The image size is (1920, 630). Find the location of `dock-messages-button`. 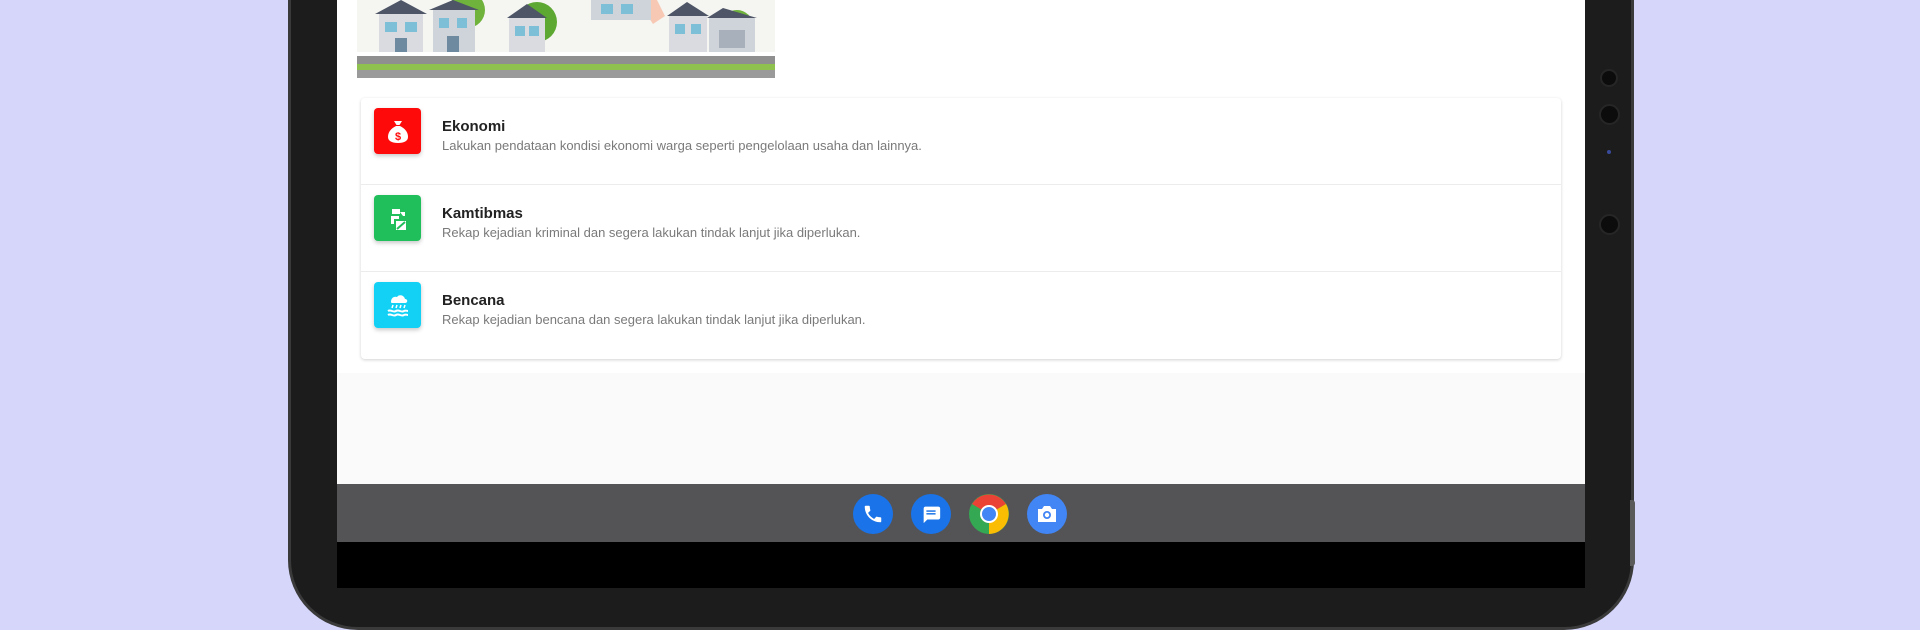

dock-messages-button is located at coordinates (931, 514).